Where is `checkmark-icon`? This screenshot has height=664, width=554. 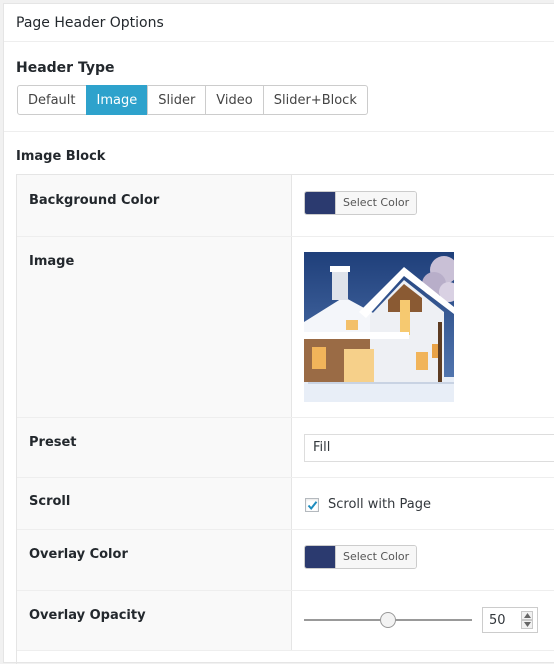
checkmark-icon is located at coordinates (312, 506).